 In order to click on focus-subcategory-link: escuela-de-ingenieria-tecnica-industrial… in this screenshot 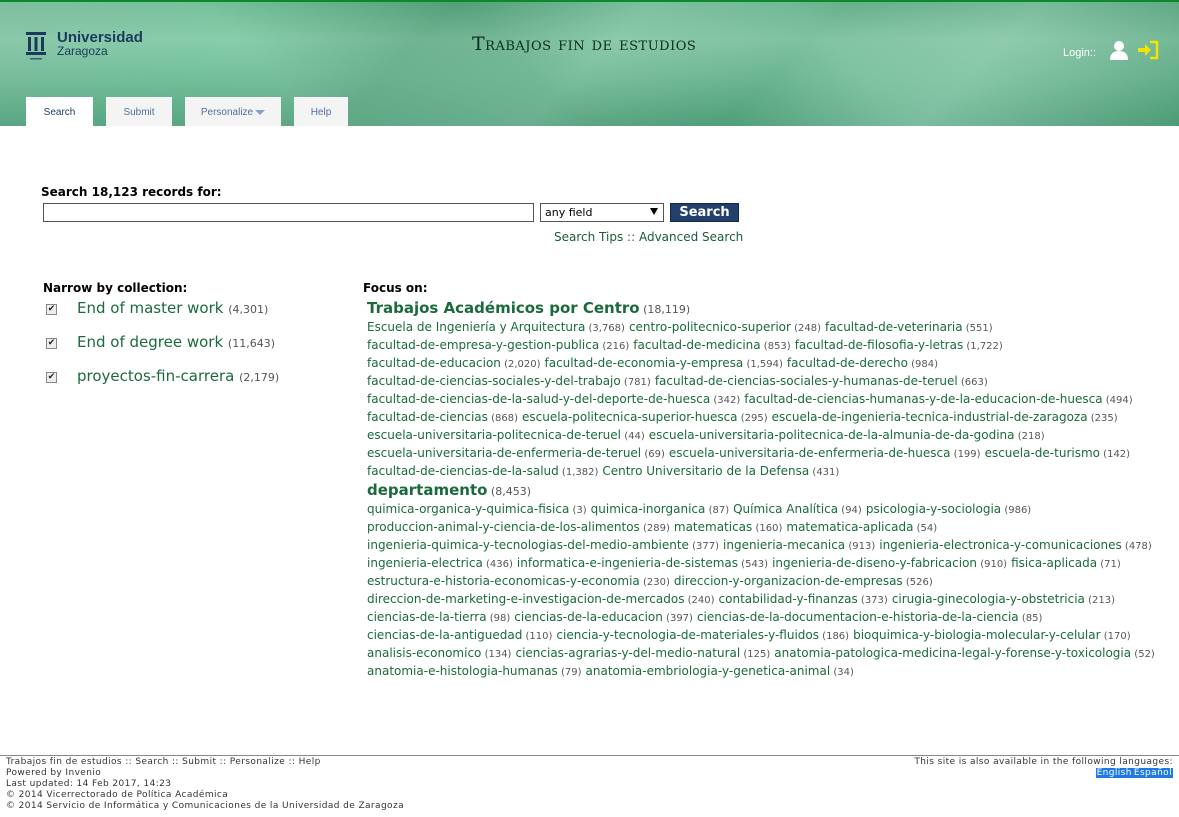, I will do `click(930, 417)`.